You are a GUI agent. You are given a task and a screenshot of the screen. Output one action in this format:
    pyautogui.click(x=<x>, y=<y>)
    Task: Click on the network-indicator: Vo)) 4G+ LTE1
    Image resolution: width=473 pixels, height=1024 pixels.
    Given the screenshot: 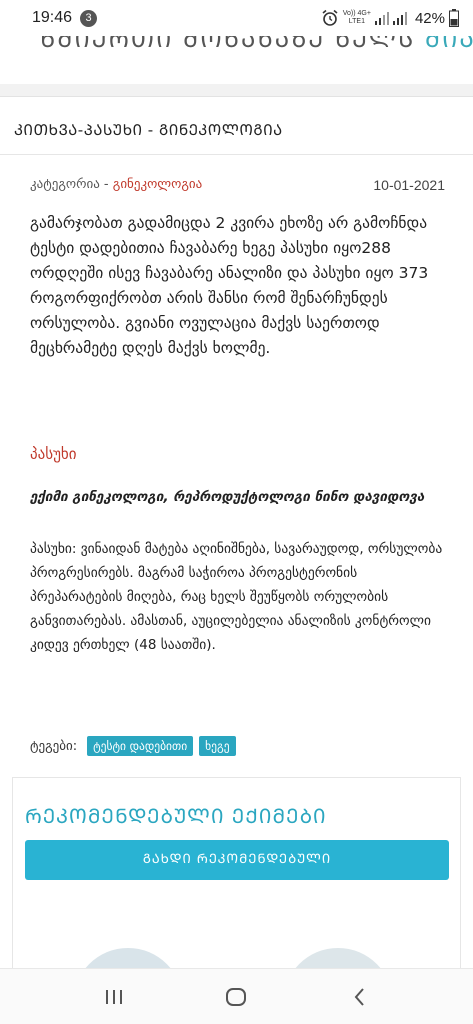 What is the action you would take?
    pyautogui.click(x=357, y=18)
    